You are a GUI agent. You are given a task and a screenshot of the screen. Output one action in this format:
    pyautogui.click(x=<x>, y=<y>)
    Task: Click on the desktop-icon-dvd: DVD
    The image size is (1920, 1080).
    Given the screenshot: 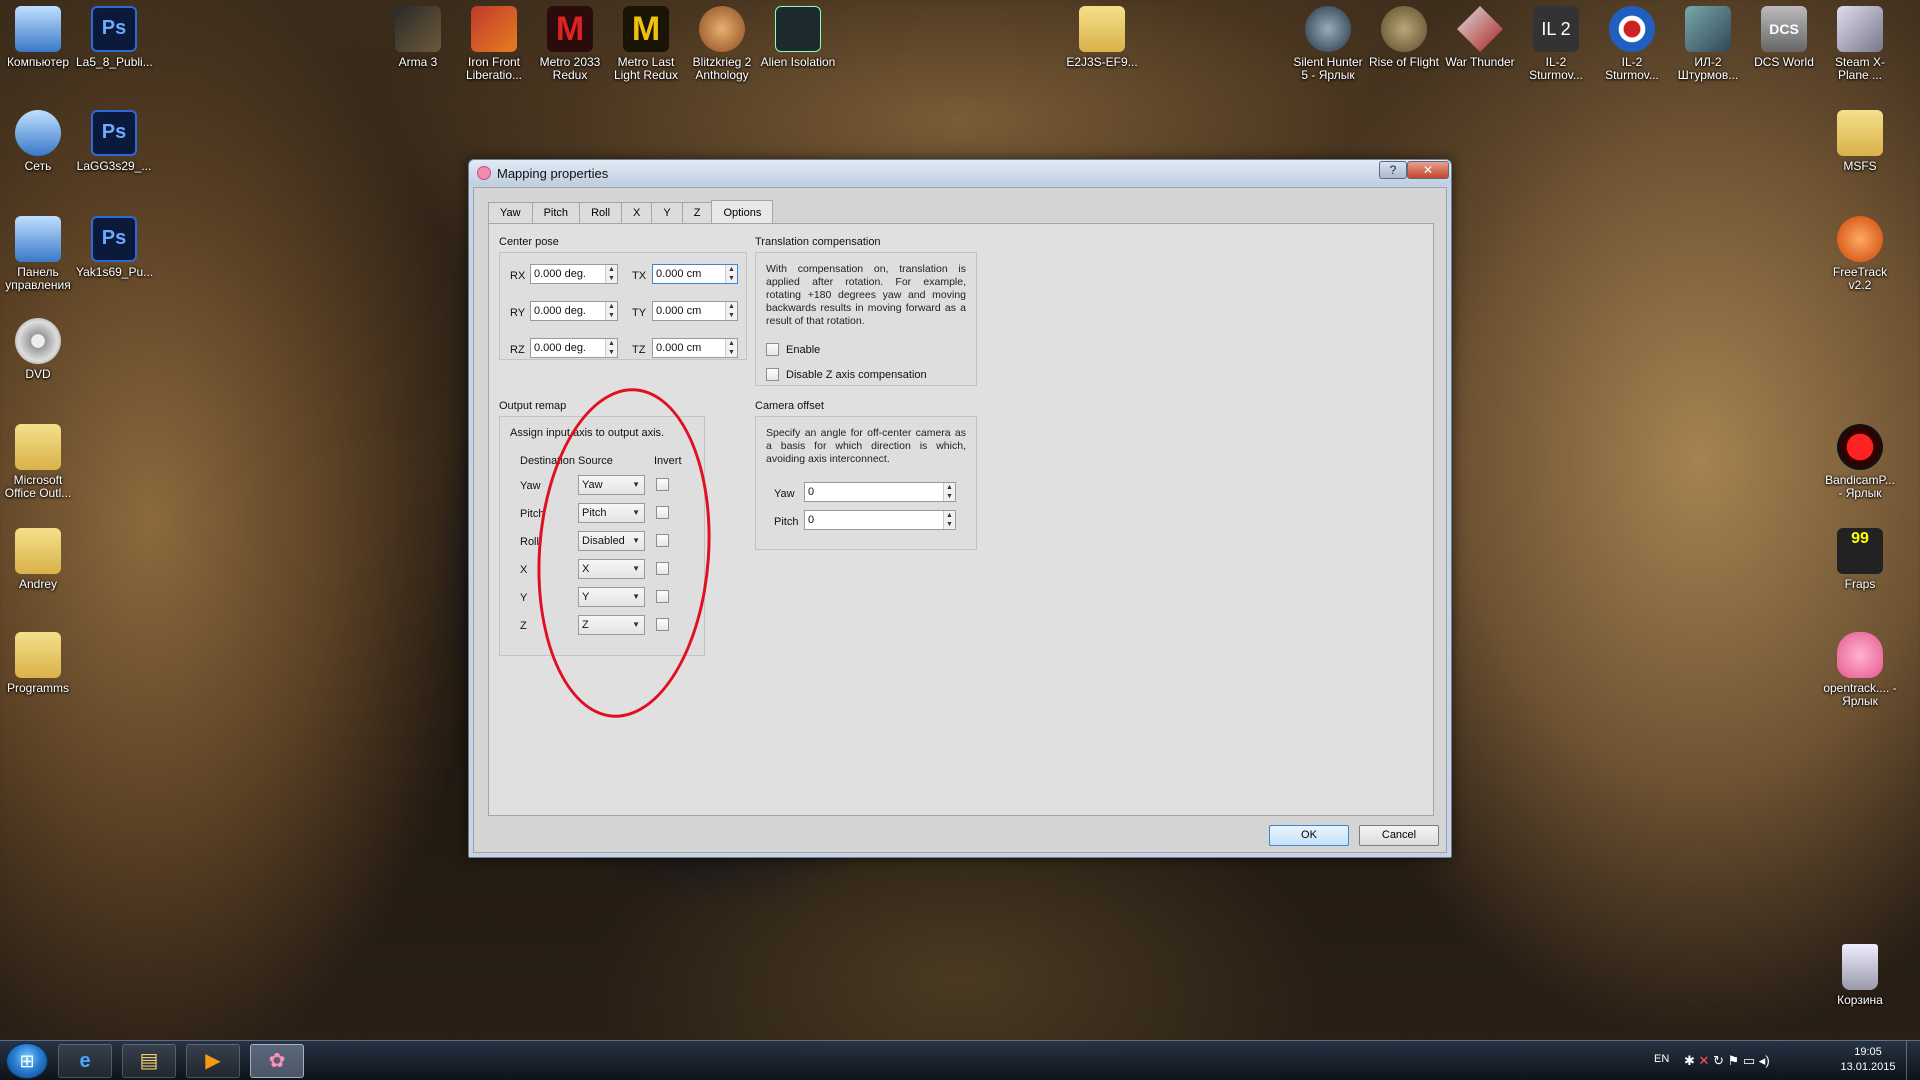 What is the action you would take?
    pyautogui.click(x=38, y=349)
    